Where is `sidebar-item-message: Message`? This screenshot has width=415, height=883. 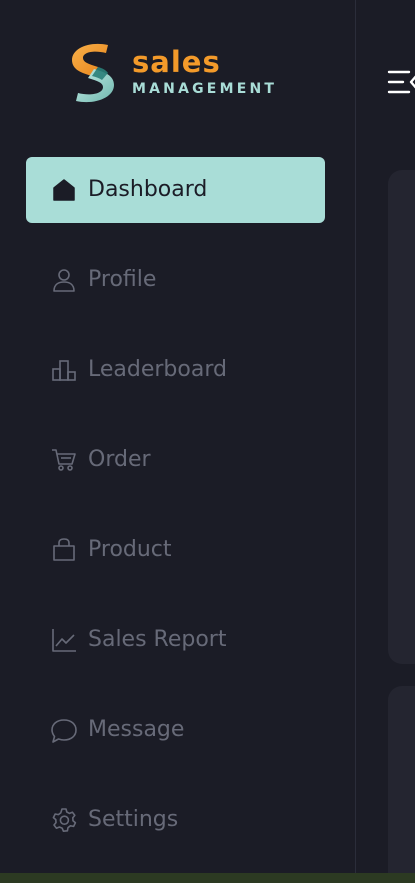
sidebar-item-message: Message is located at coordinates (175, 730).